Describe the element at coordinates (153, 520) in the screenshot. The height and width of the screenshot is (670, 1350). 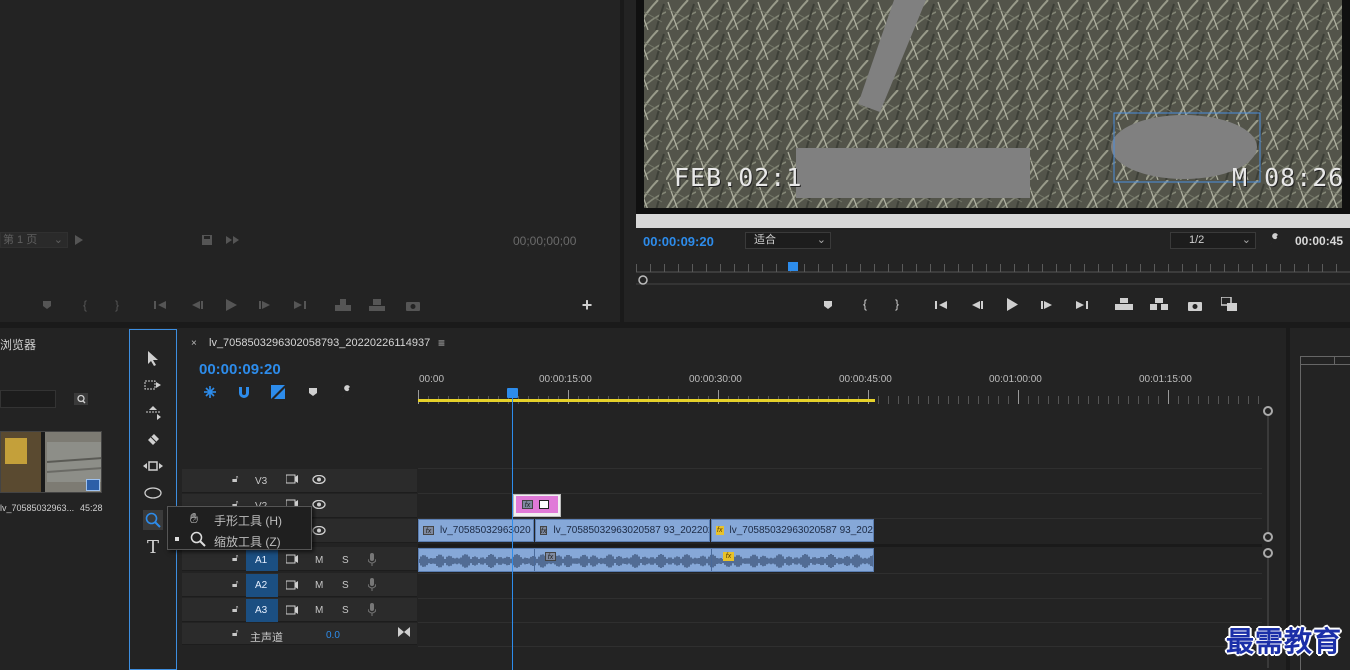
I see `zoom-tool-icon` at that location.